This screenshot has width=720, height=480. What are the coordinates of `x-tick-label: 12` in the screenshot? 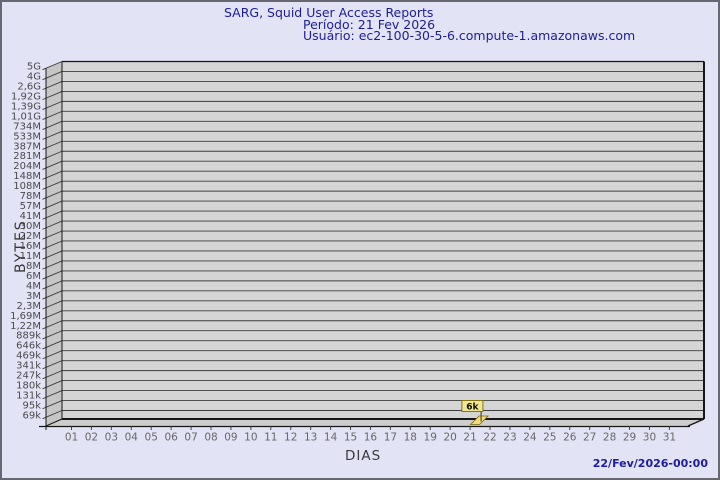 It's located at (290, 438).